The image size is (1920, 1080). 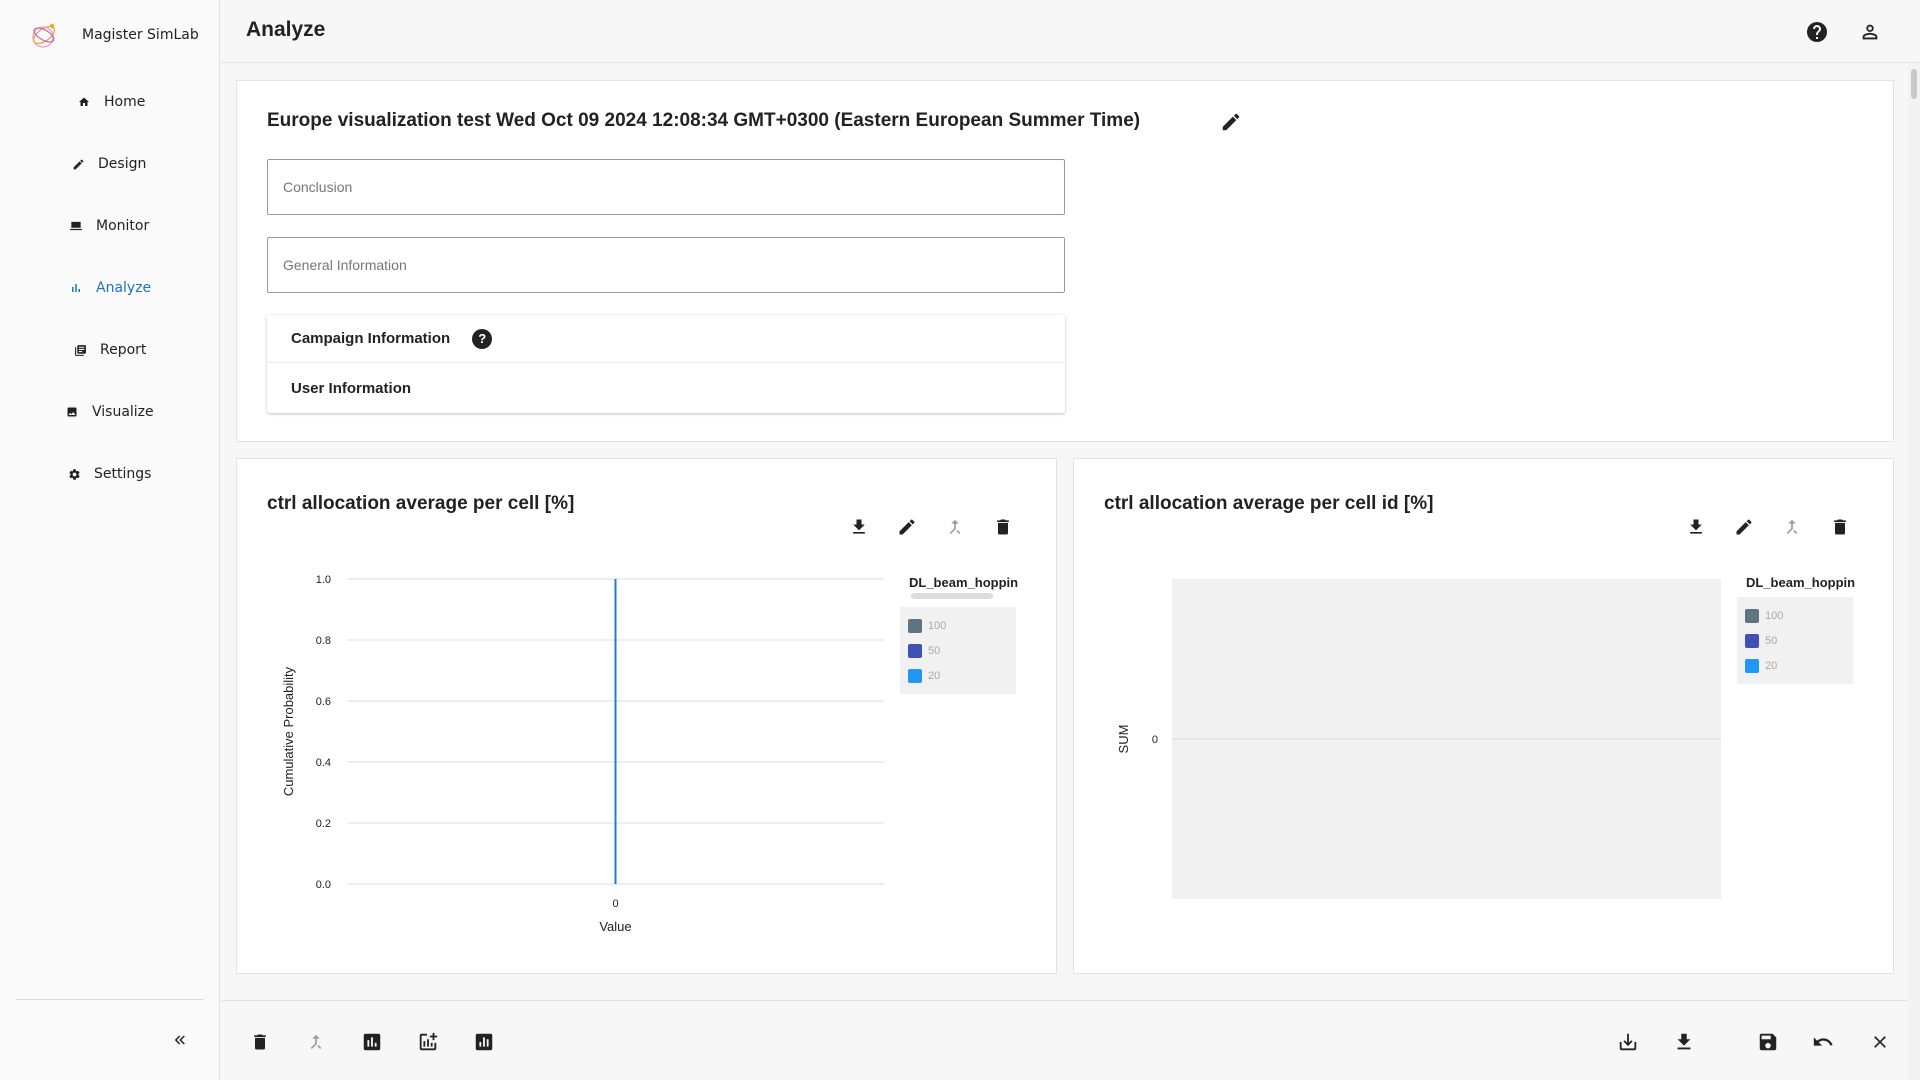 What do you see at coordinates (1070, 31) in the screenshot?
I see `header: Analyze` at bounding box center [1070, 31].